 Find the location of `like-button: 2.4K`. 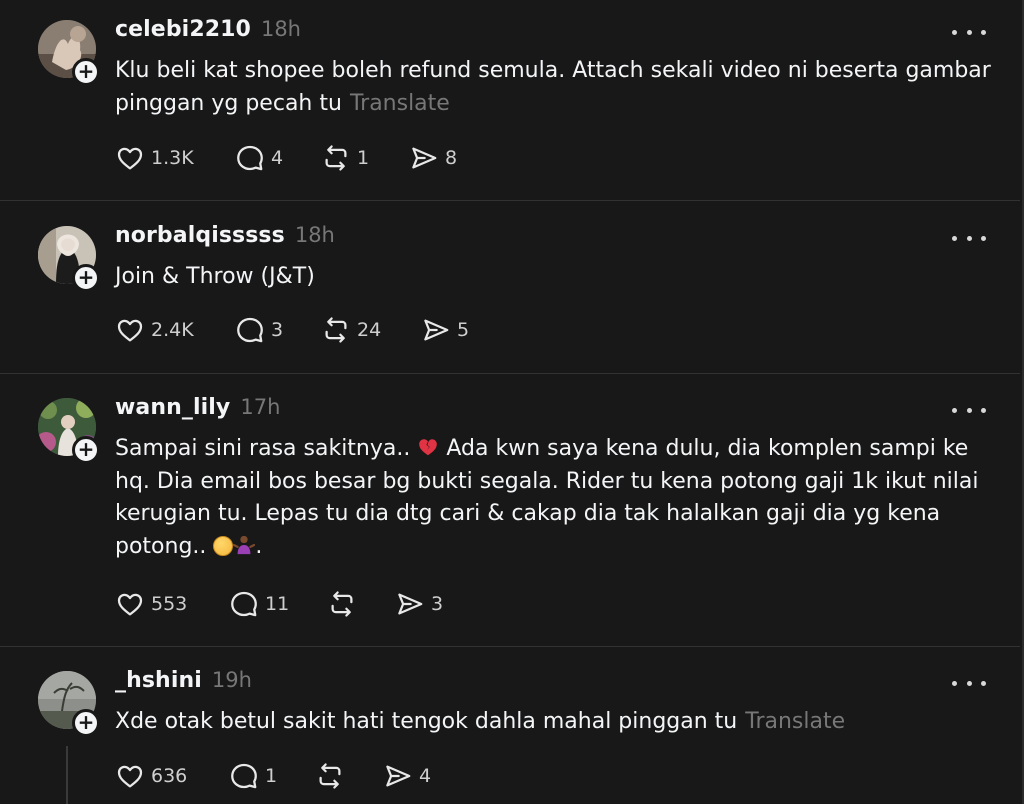

like-button: 2.4K is located at coordinates (154, 330).